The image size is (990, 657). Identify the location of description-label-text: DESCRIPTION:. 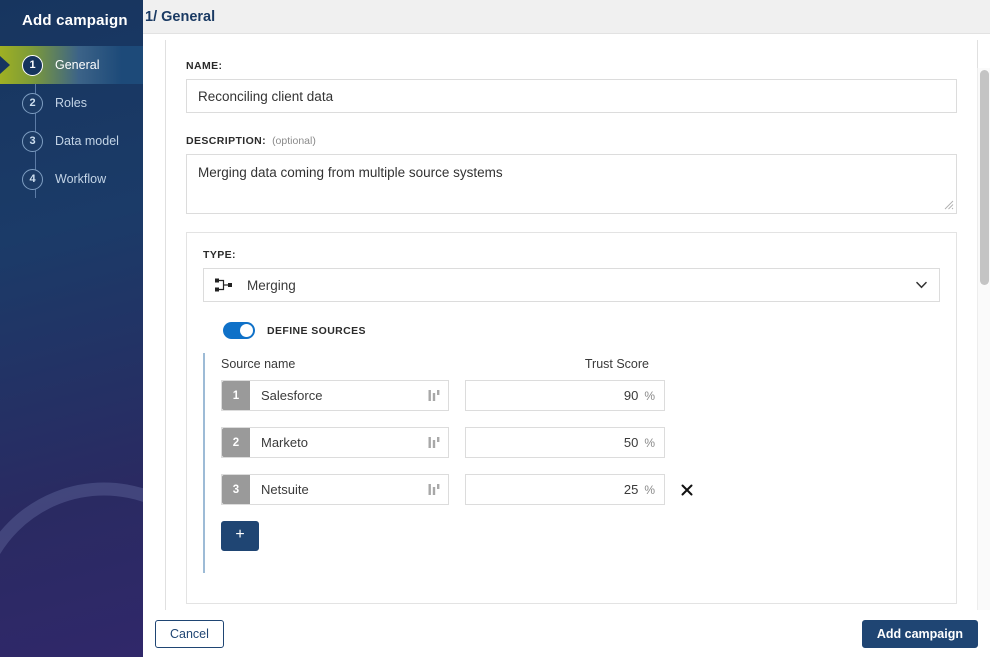
(226, 141).